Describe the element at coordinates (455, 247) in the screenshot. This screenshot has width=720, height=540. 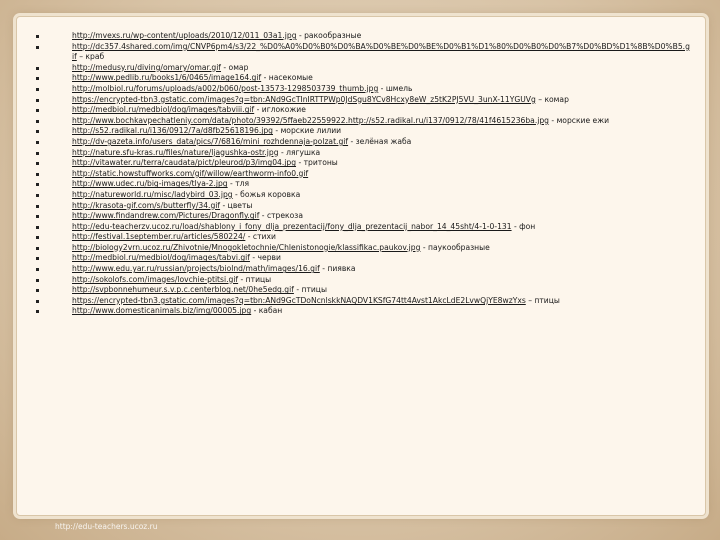
I see `link-description: - паукообразные` at that location.